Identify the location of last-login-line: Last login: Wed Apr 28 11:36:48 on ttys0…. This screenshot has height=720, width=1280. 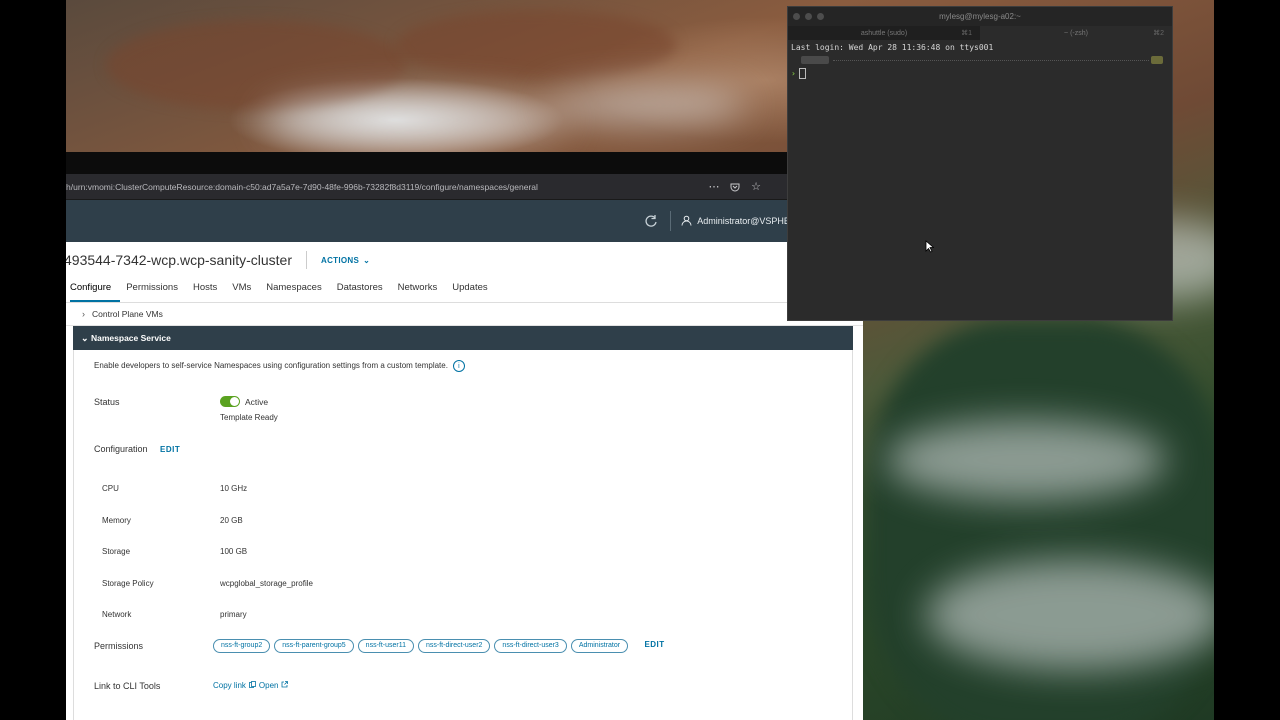
(892, 47).